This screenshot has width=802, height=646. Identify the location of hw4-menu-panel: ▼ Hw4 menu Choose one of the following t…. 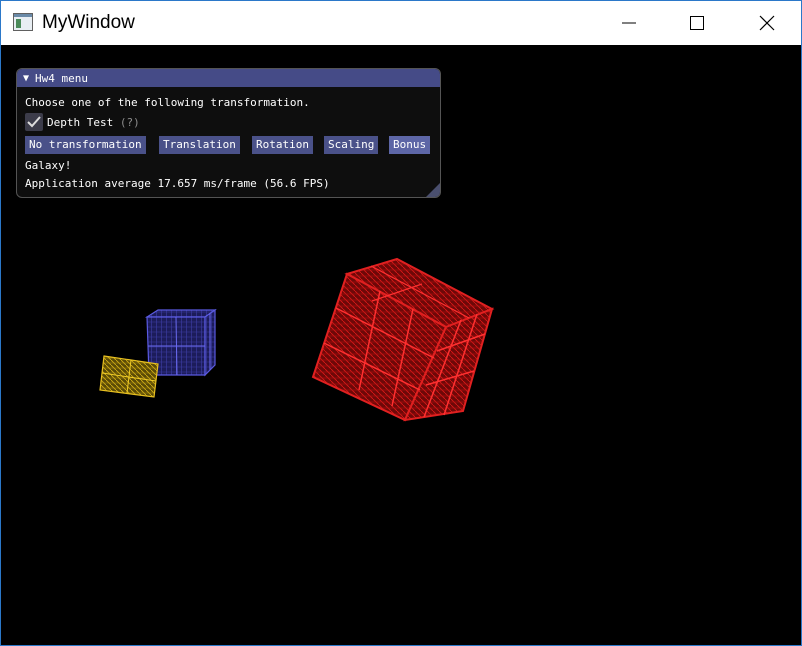
(228, 133).